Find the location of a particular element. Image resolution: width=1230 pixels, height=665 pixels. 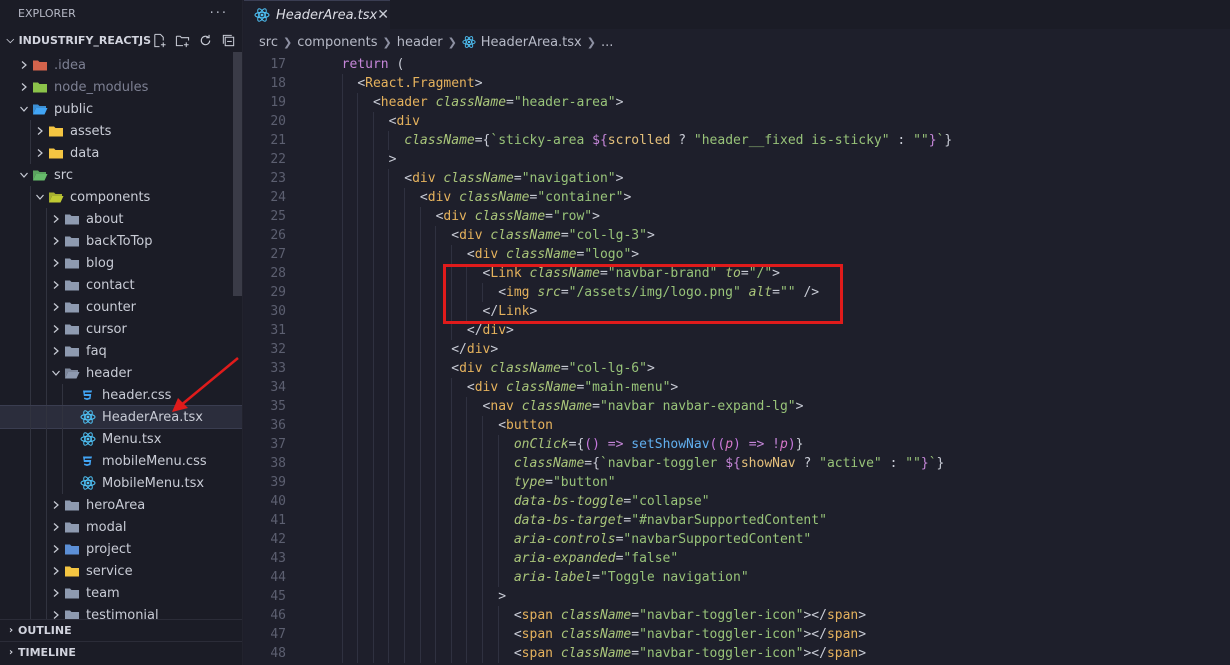

new-folder-icon is located at coordinates (182, 41).